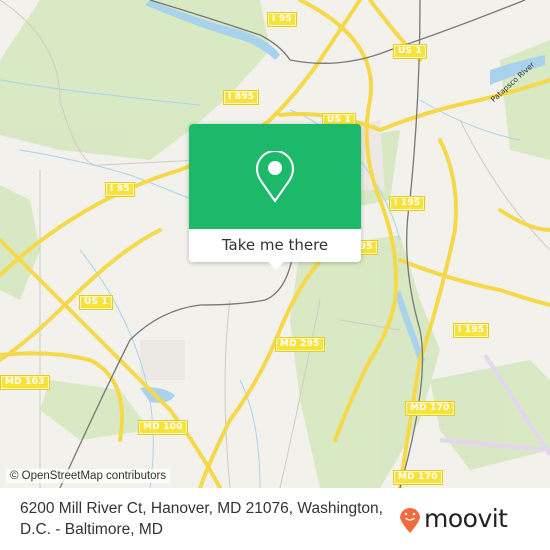 The width and height of the screenshot is (550, 550). I want to click on take-me-there-button: Take me there, so click(275, 245).